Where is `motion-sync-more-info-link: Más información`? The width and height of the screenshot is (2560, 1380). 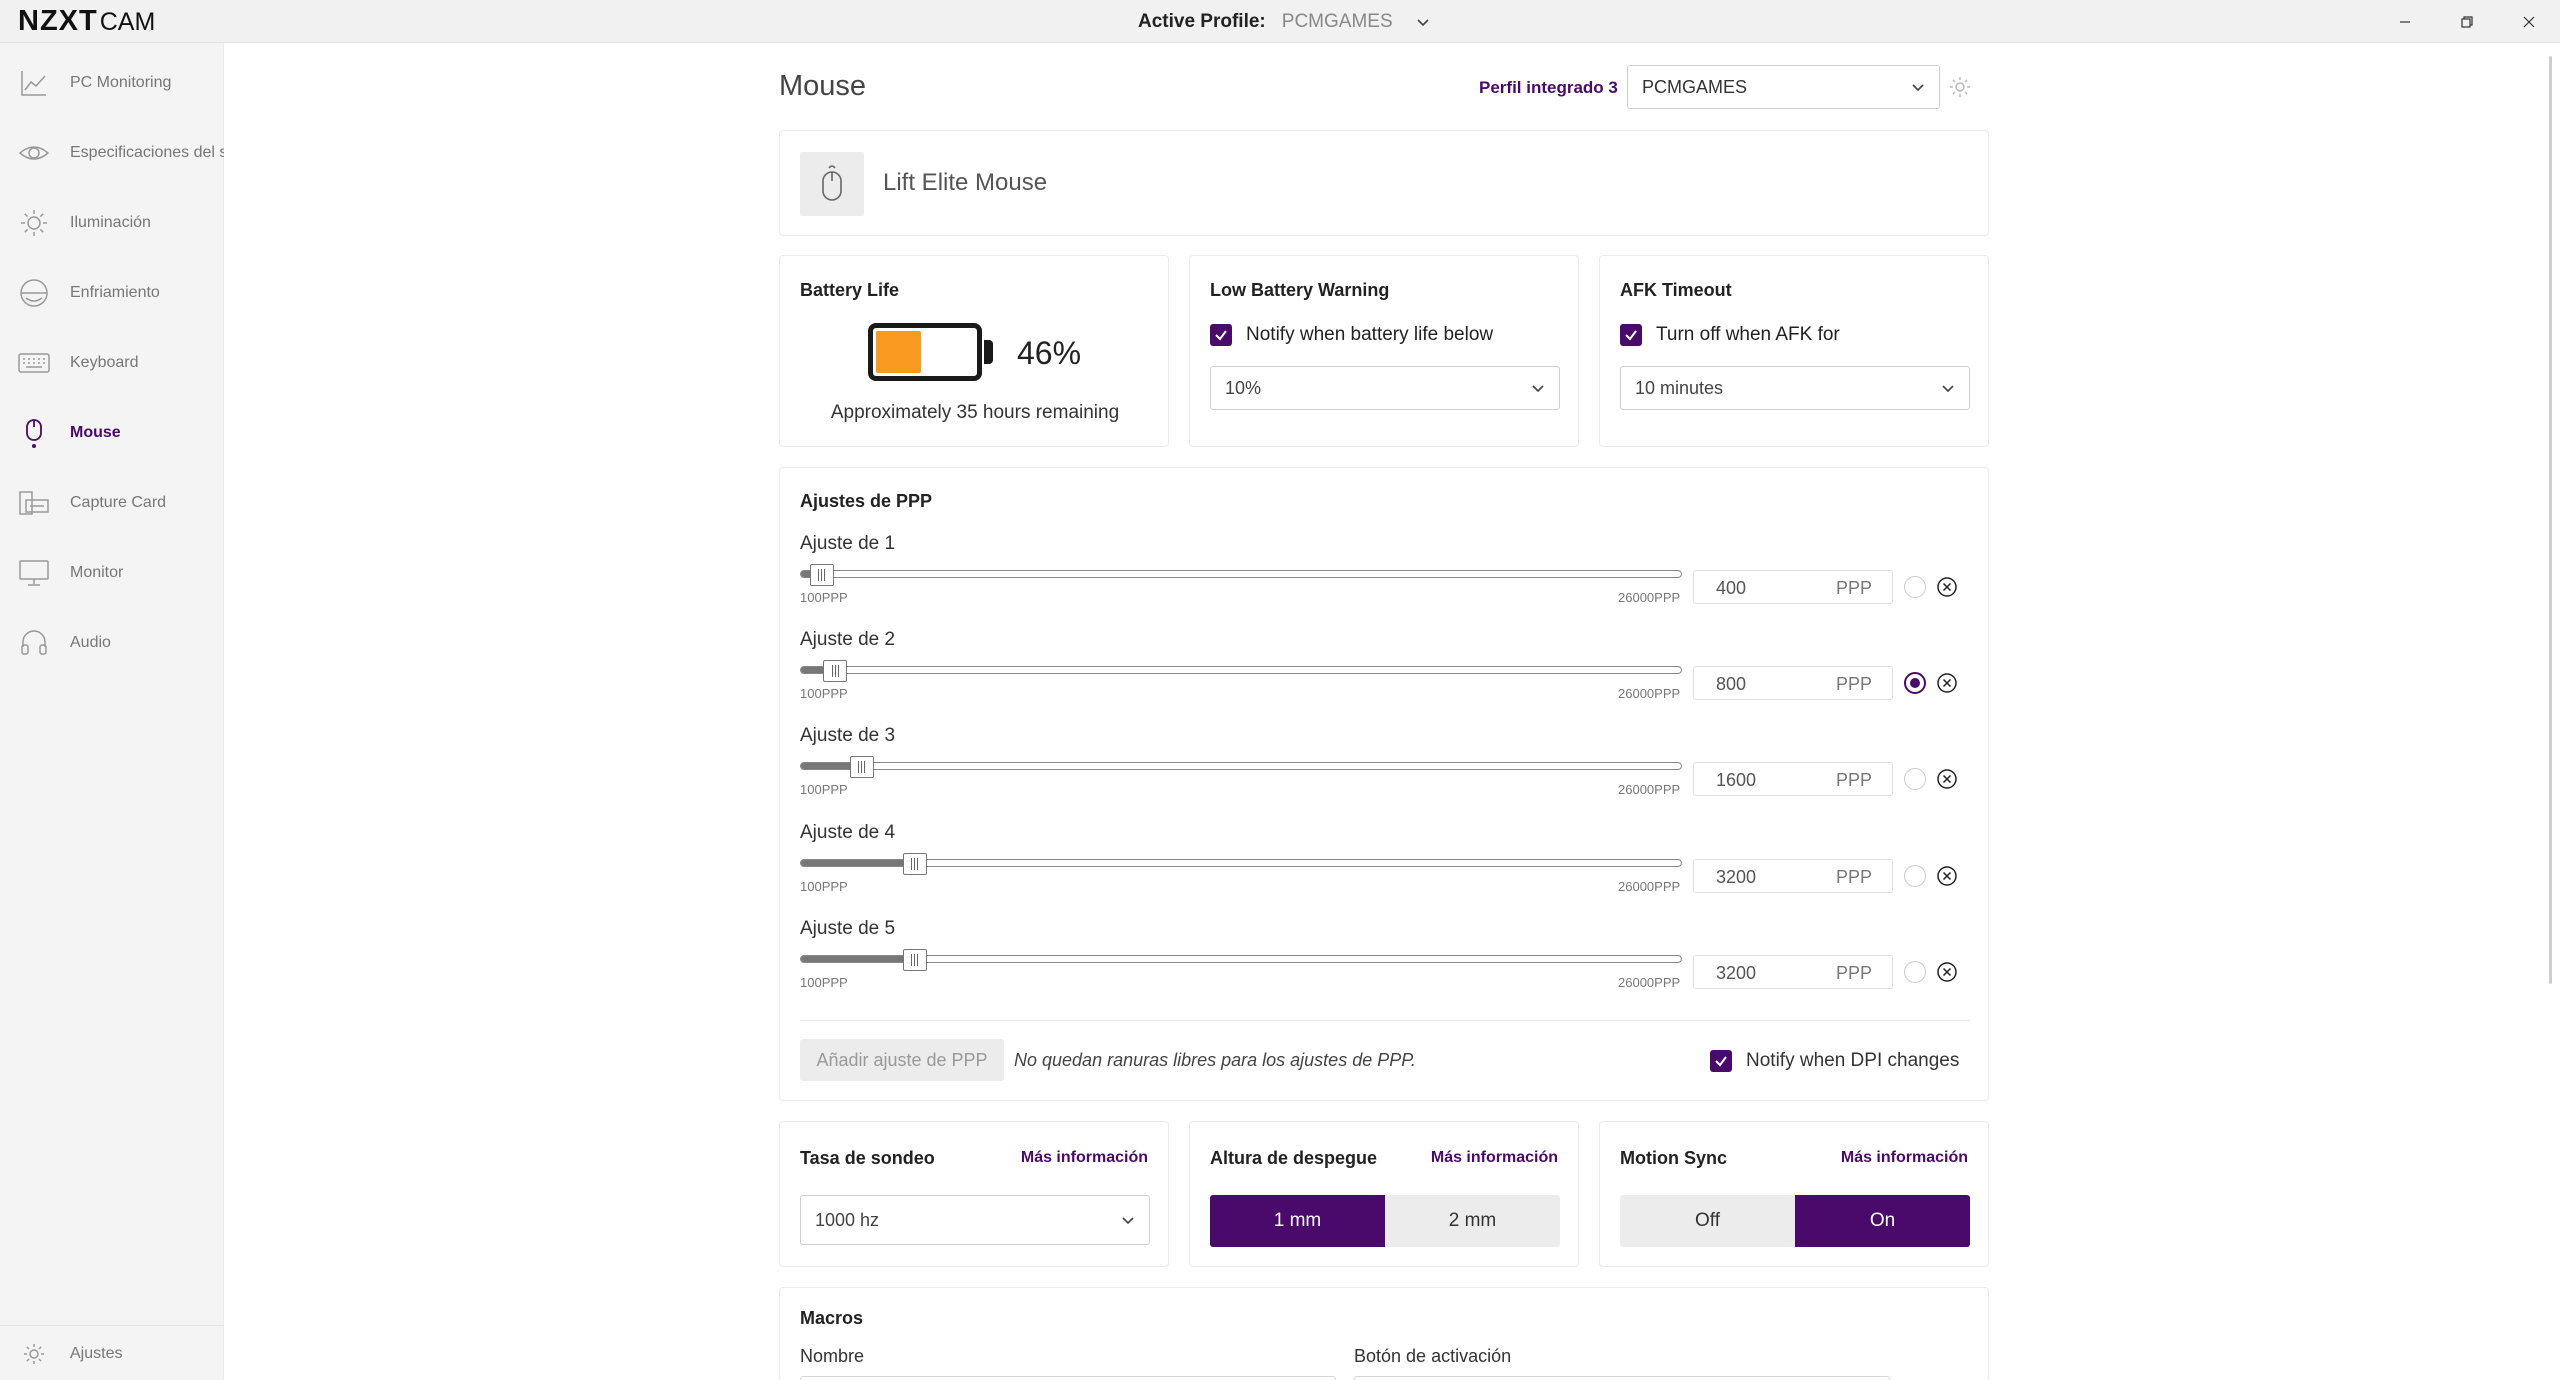
motion-sync-more-info-link: Más información is located at coordinates (1904, 1158).